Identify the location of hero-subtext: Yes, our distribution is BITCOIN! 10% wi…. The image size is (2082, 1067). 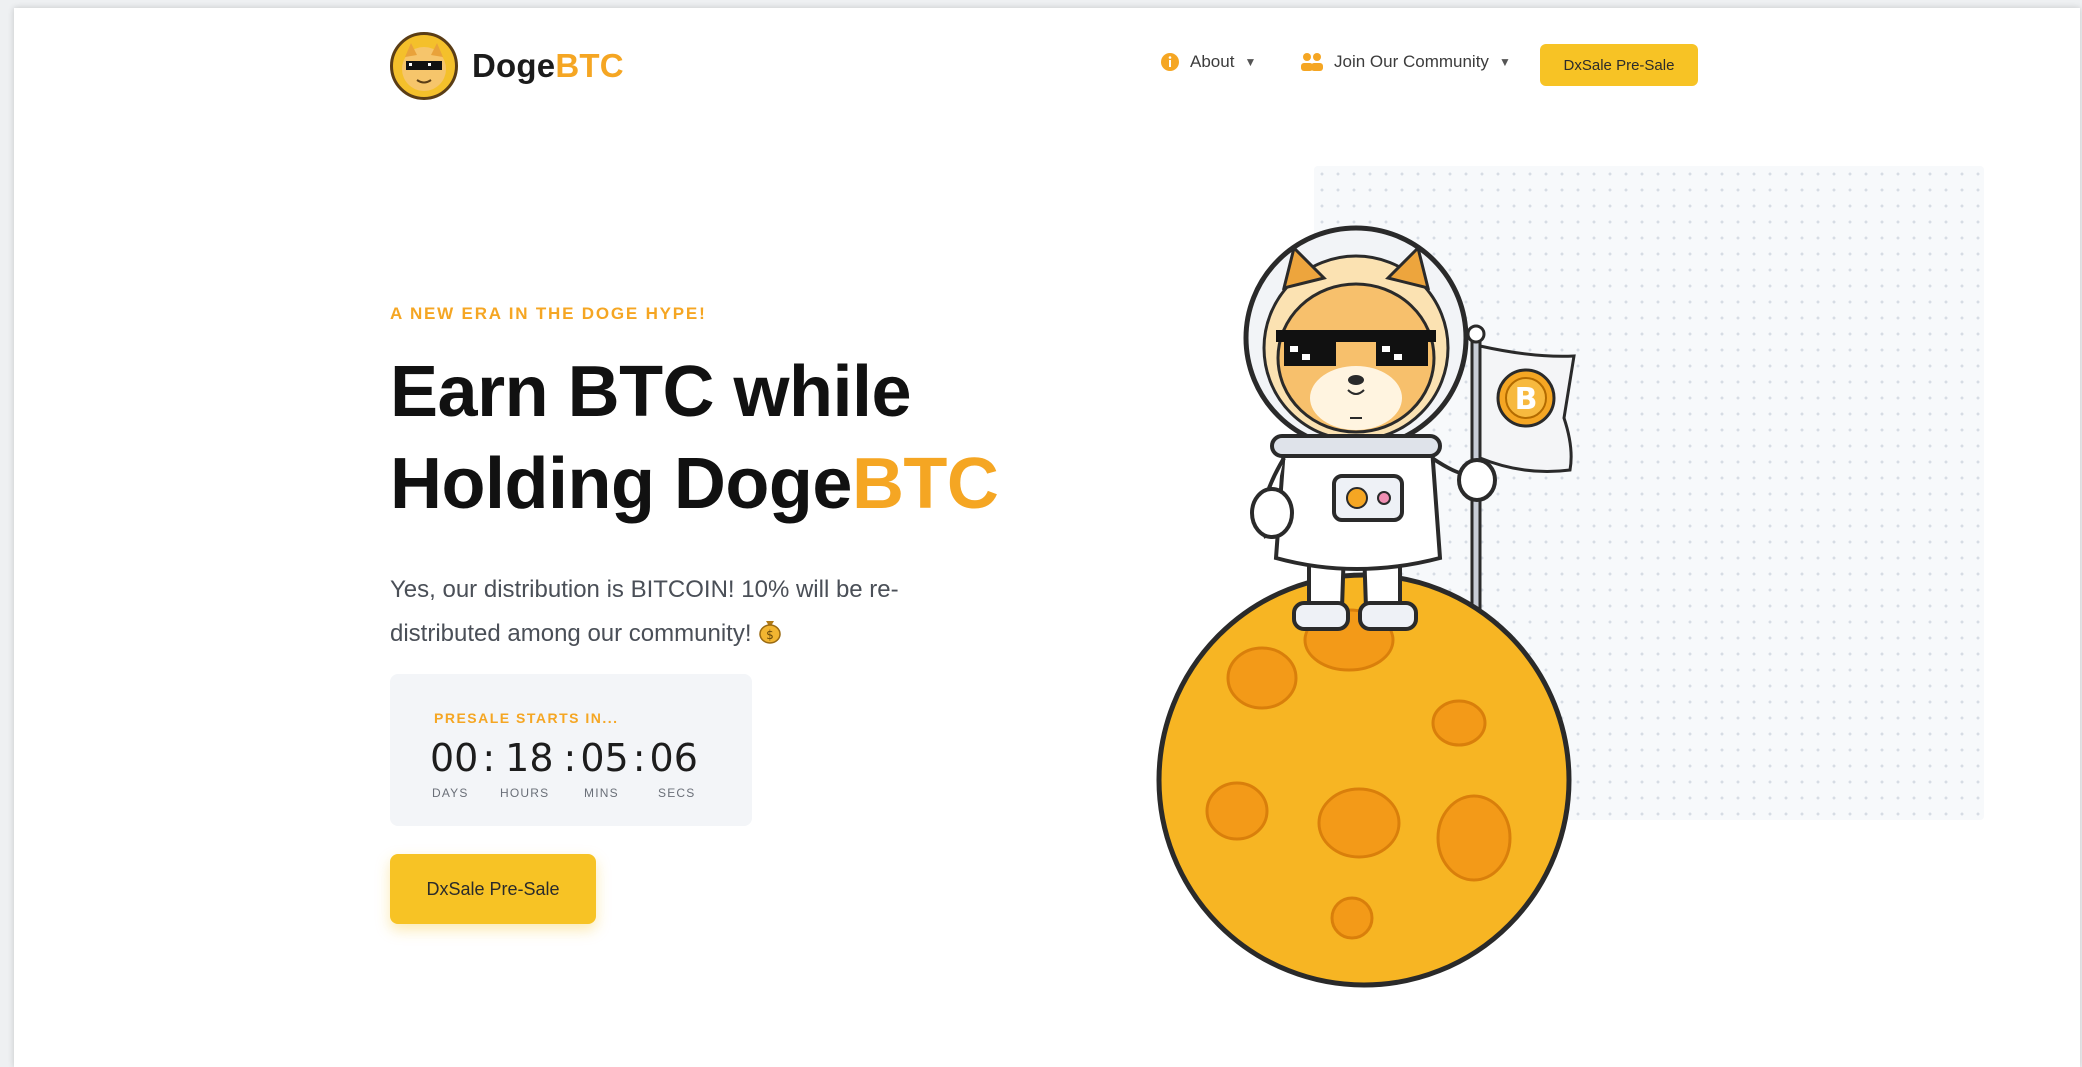
(670, 613).